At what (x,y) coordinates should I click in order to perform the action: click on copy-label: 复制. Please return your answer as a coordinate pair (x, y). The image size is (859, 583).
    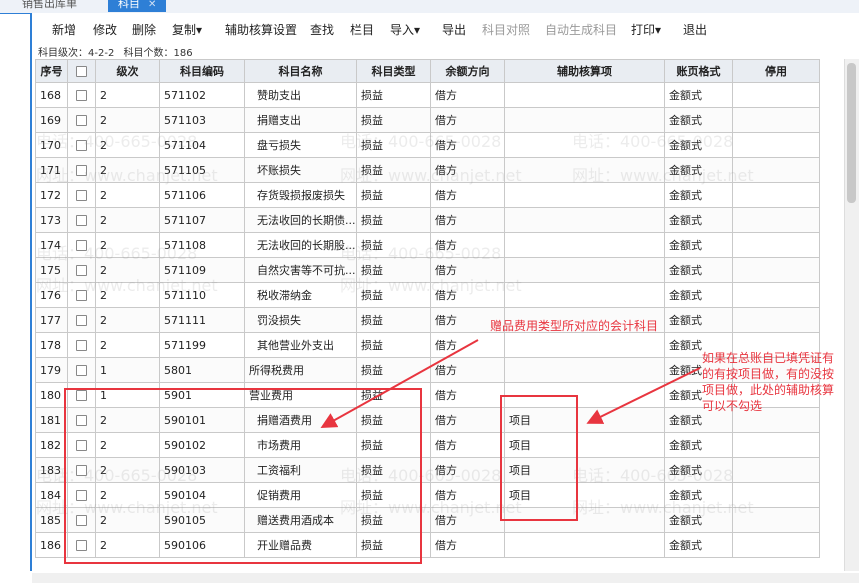
    Looking at the image, I should click on (184, 30).